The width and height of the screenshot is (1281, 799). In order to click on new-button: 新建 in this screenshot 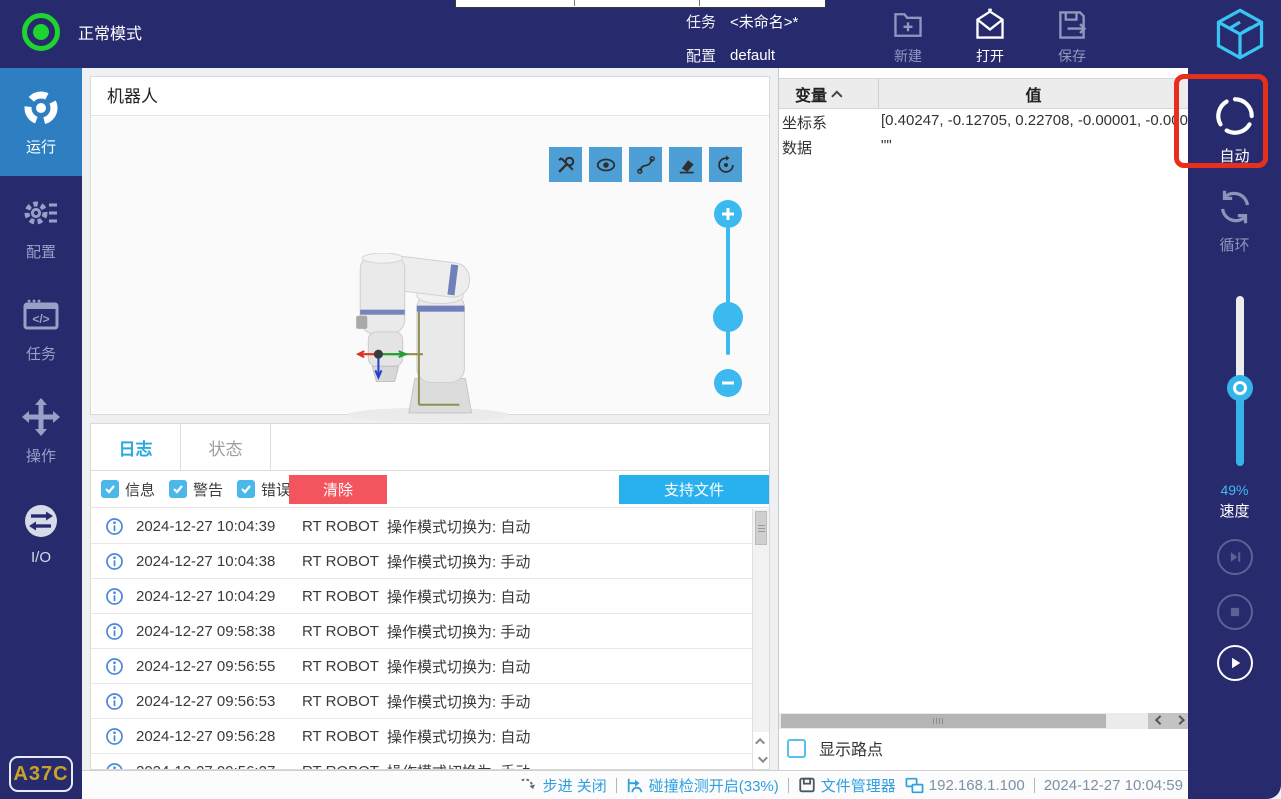, I will do `click(908, 37)`.